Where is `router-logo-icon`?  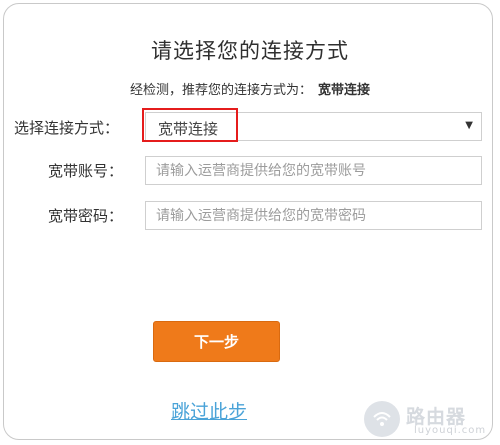 router-logo-icon is located at coordinates (382, 419).